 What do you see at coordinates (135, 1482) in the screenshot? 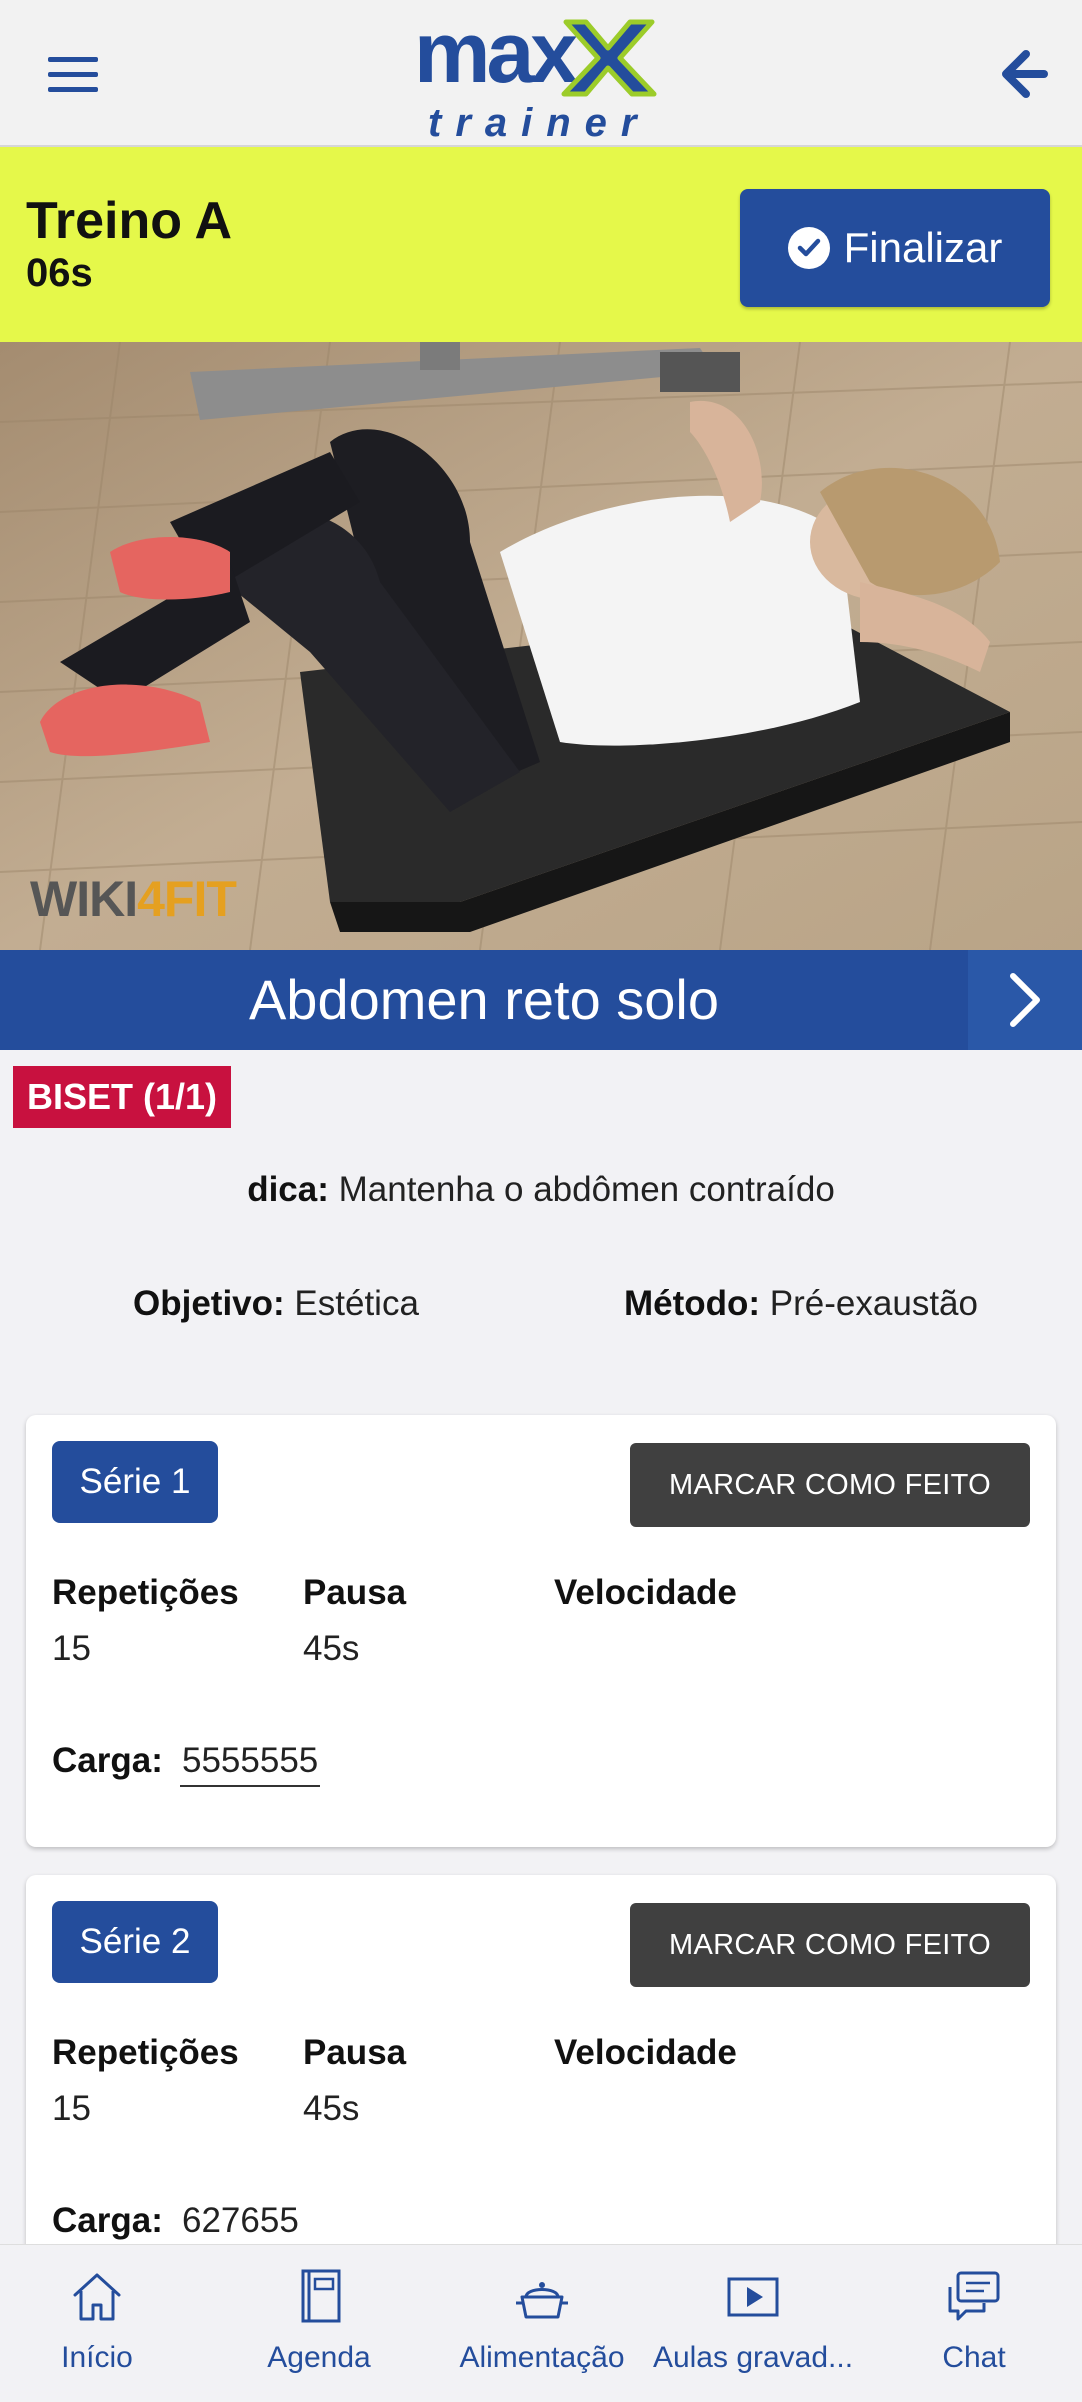
I see `series-badge: Série 1` at bounding box center [135, 1482].